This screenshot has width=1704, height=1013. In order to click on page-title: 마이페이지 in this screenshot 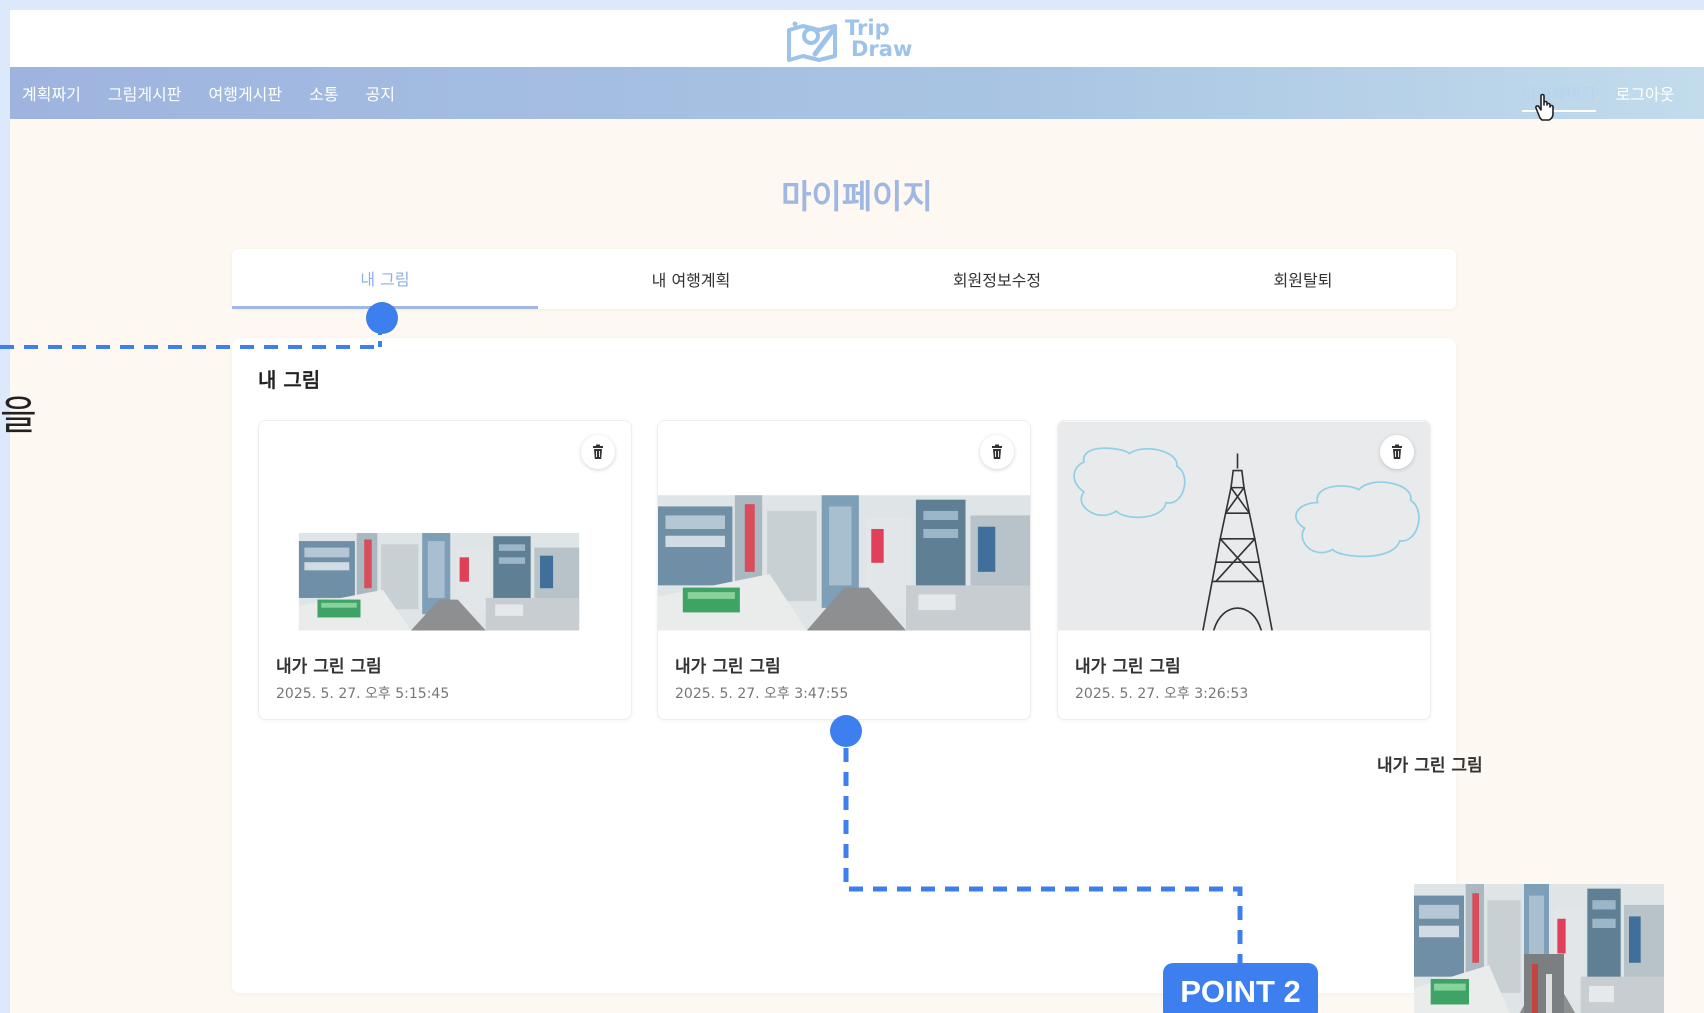, I will do `click(857, 196)`.